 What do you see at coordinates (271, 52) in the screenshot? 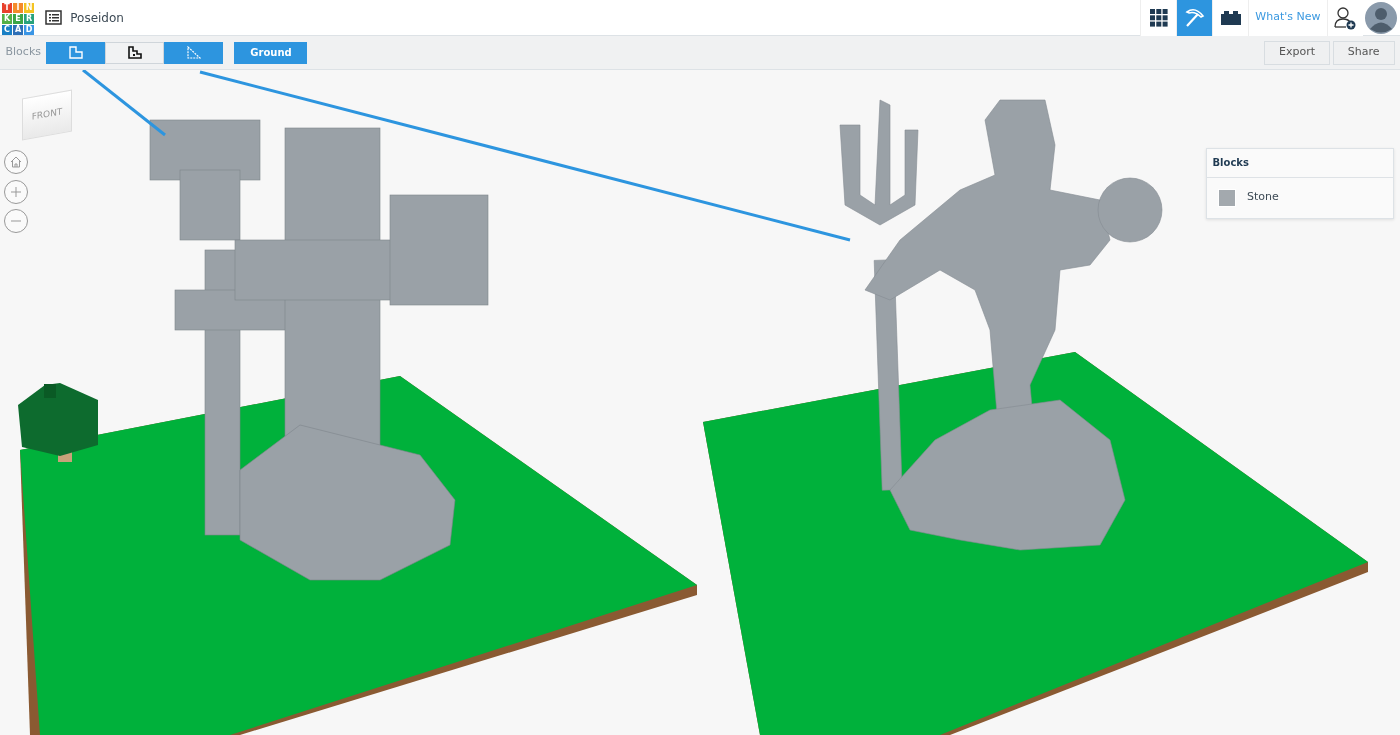
I see `ground-button: Ground` at bounding box center [271, 52].